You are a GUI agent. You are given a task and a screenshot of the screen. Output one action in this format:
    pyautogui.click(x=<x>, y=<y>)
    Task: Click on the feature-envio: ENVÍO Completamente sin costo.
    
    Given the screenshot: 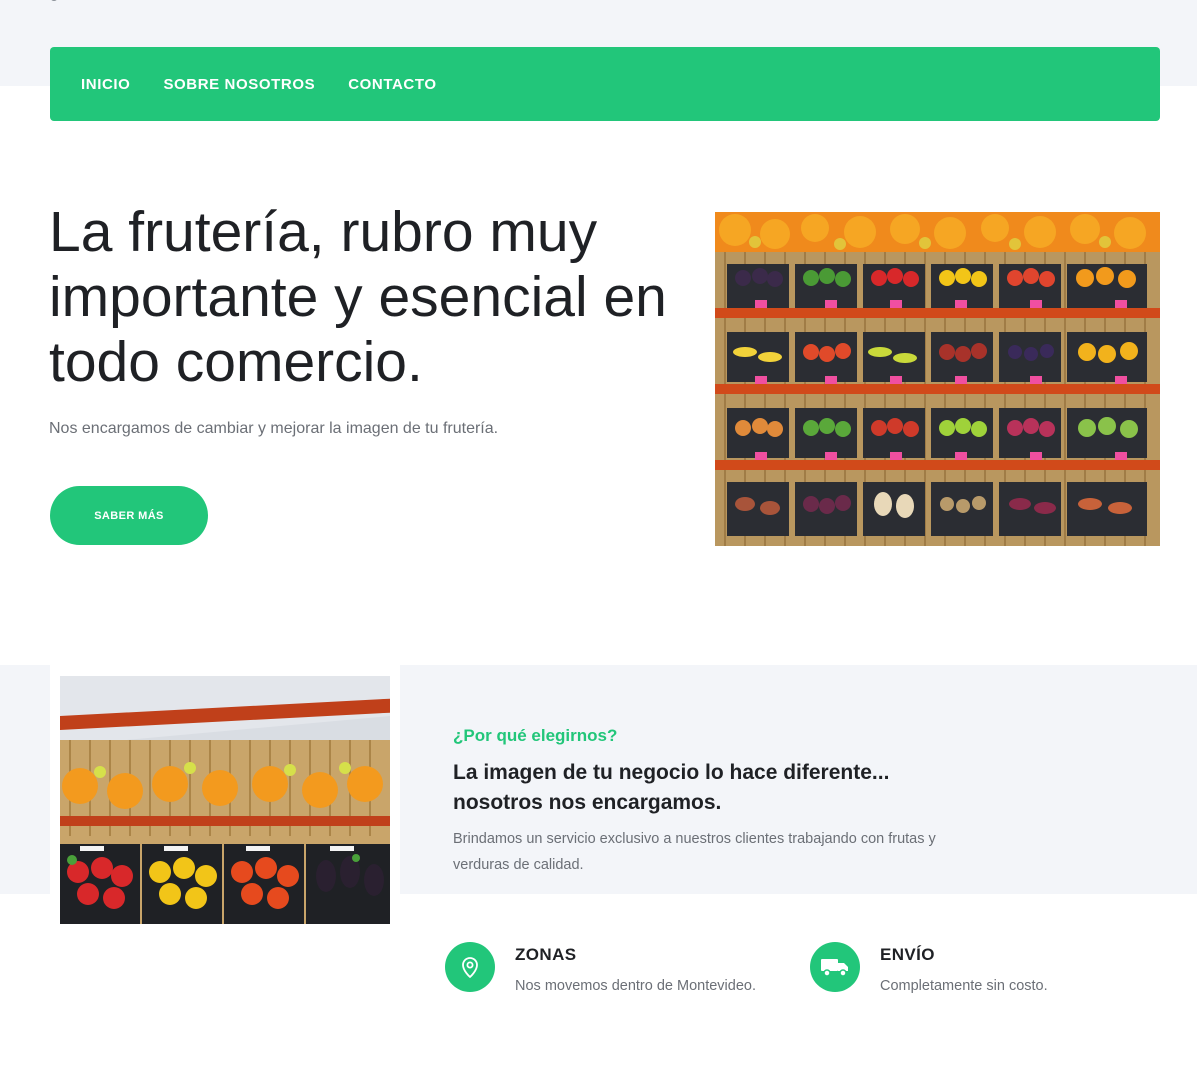 What is the action you would take?
    pyautogui.click(x=929, y=968)
    